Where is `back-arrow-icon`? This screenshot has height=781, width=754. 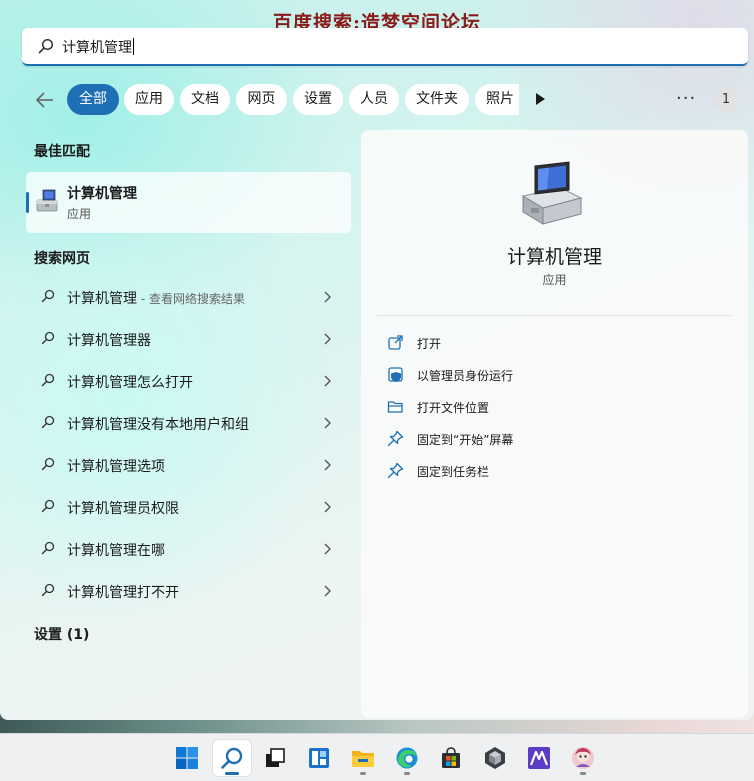 back-arrow-icon is located at coordinates (45, 100).